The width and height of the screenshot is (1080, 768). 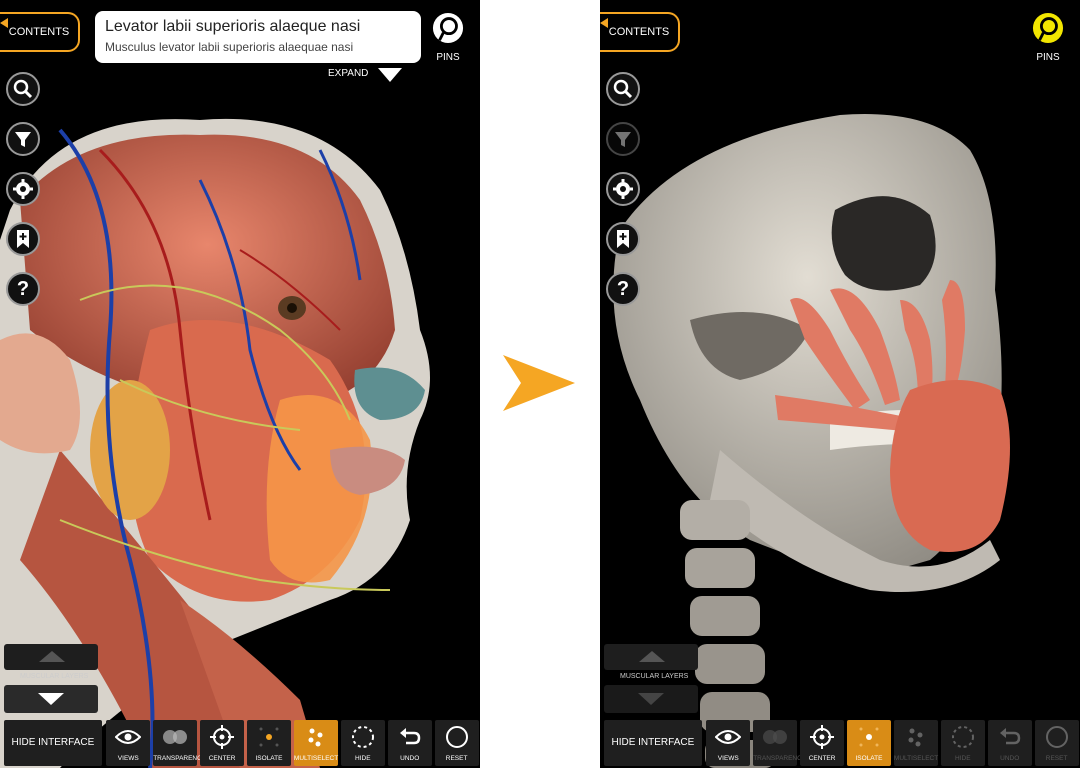 What do you see at coordinates (233, 26) in the screenshot?
I see `structure-name: Levator labii superioris alaeque nasi` at bounding box center [233, 26].